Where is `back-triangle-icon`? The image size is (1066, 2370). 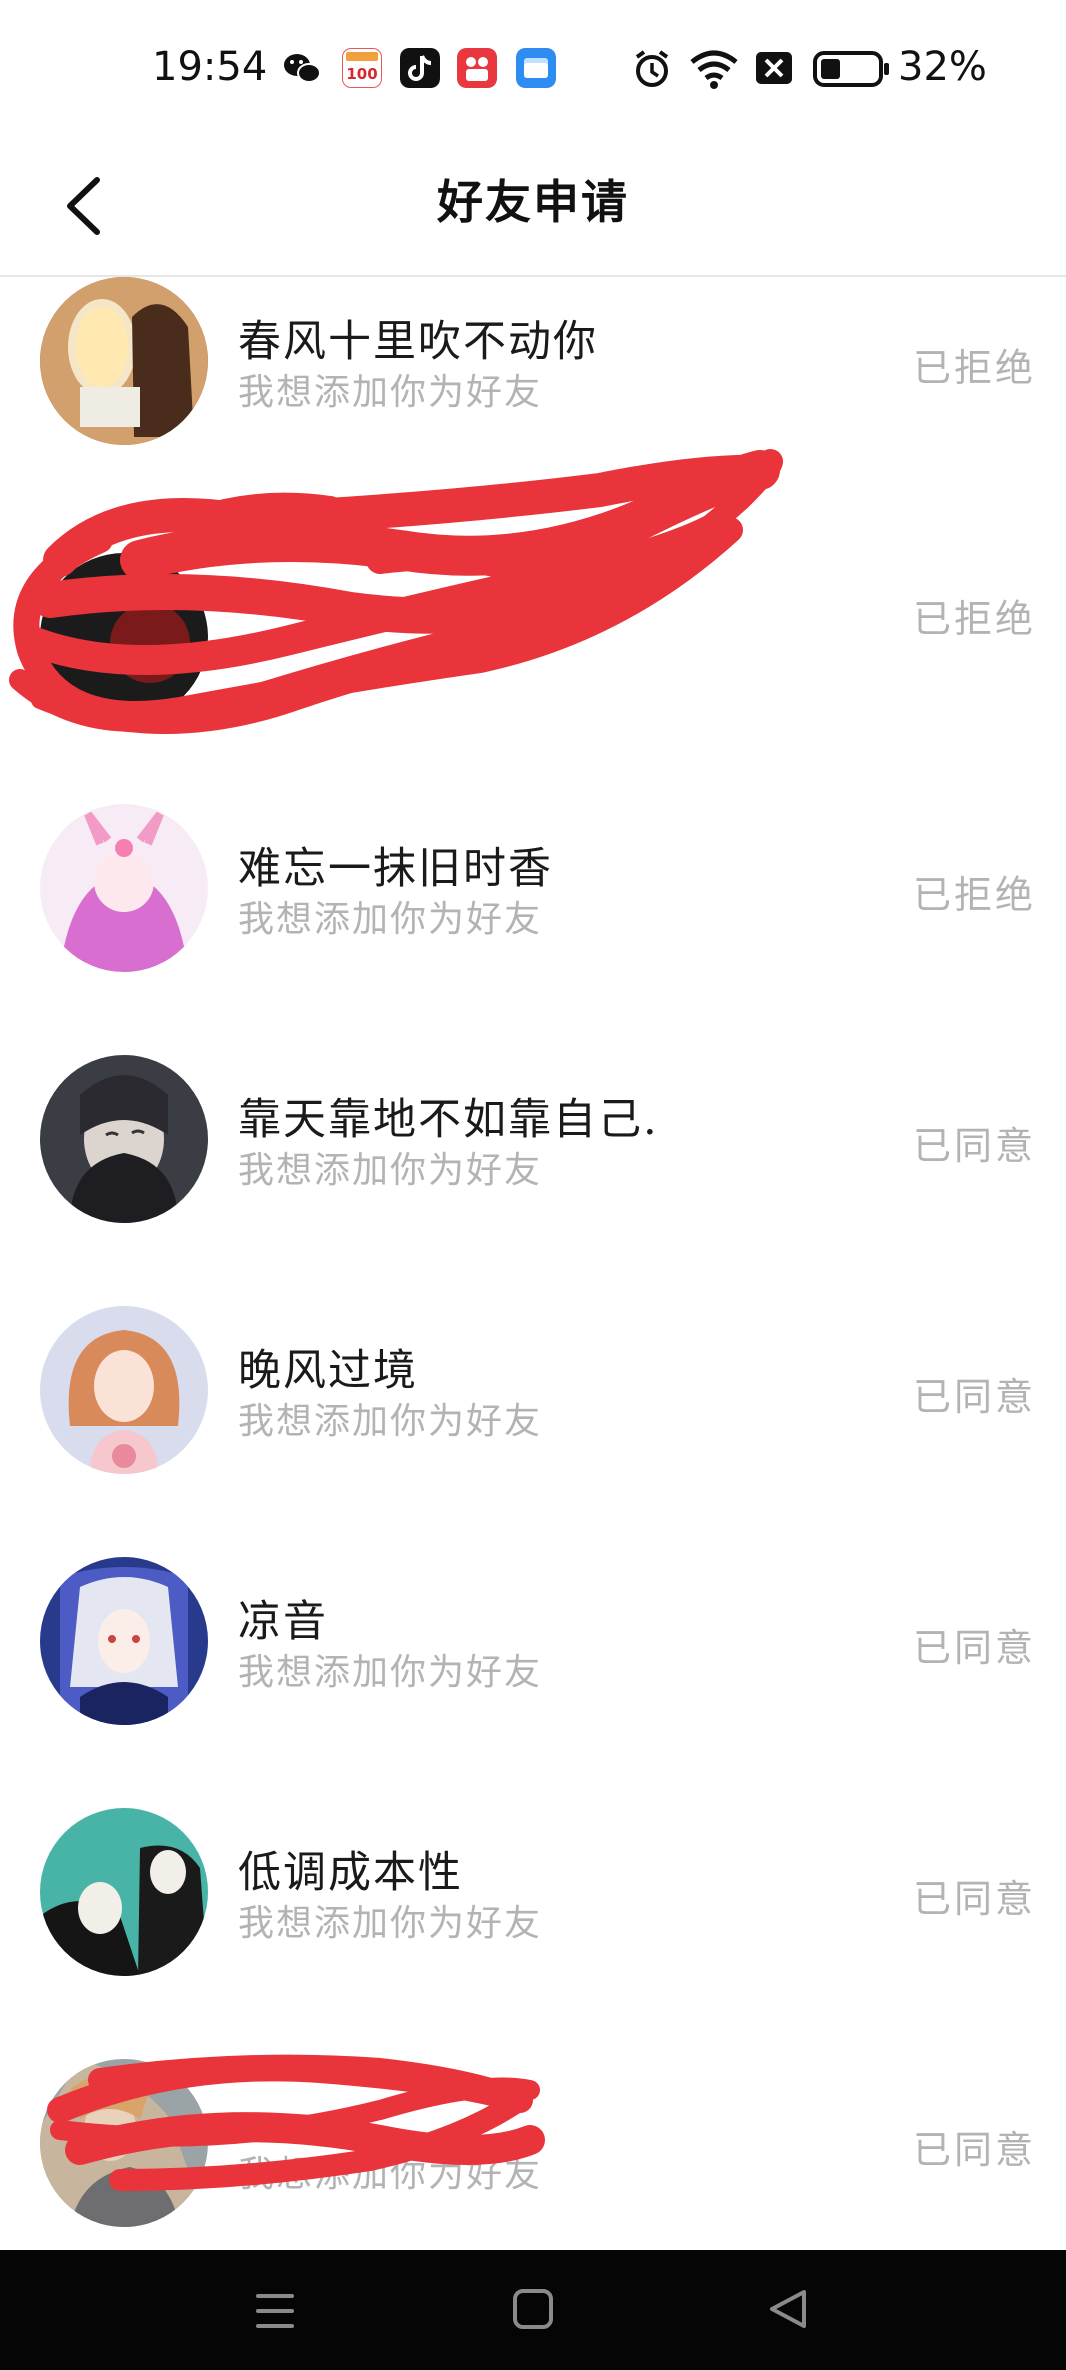
back-triangle-icon is located at coordinates (789, 2309).